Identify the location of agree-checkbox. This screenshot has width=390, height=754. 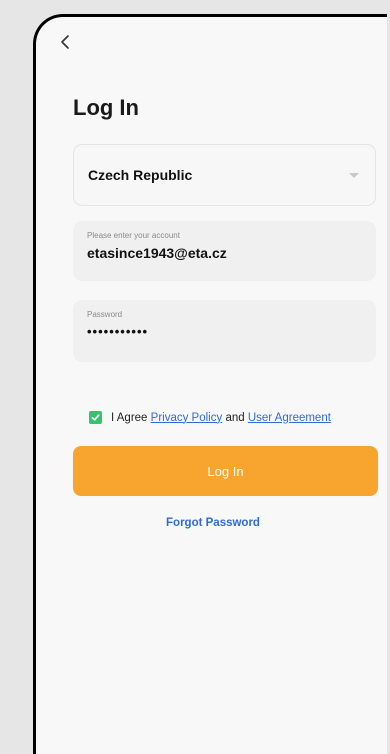
(95, 417).